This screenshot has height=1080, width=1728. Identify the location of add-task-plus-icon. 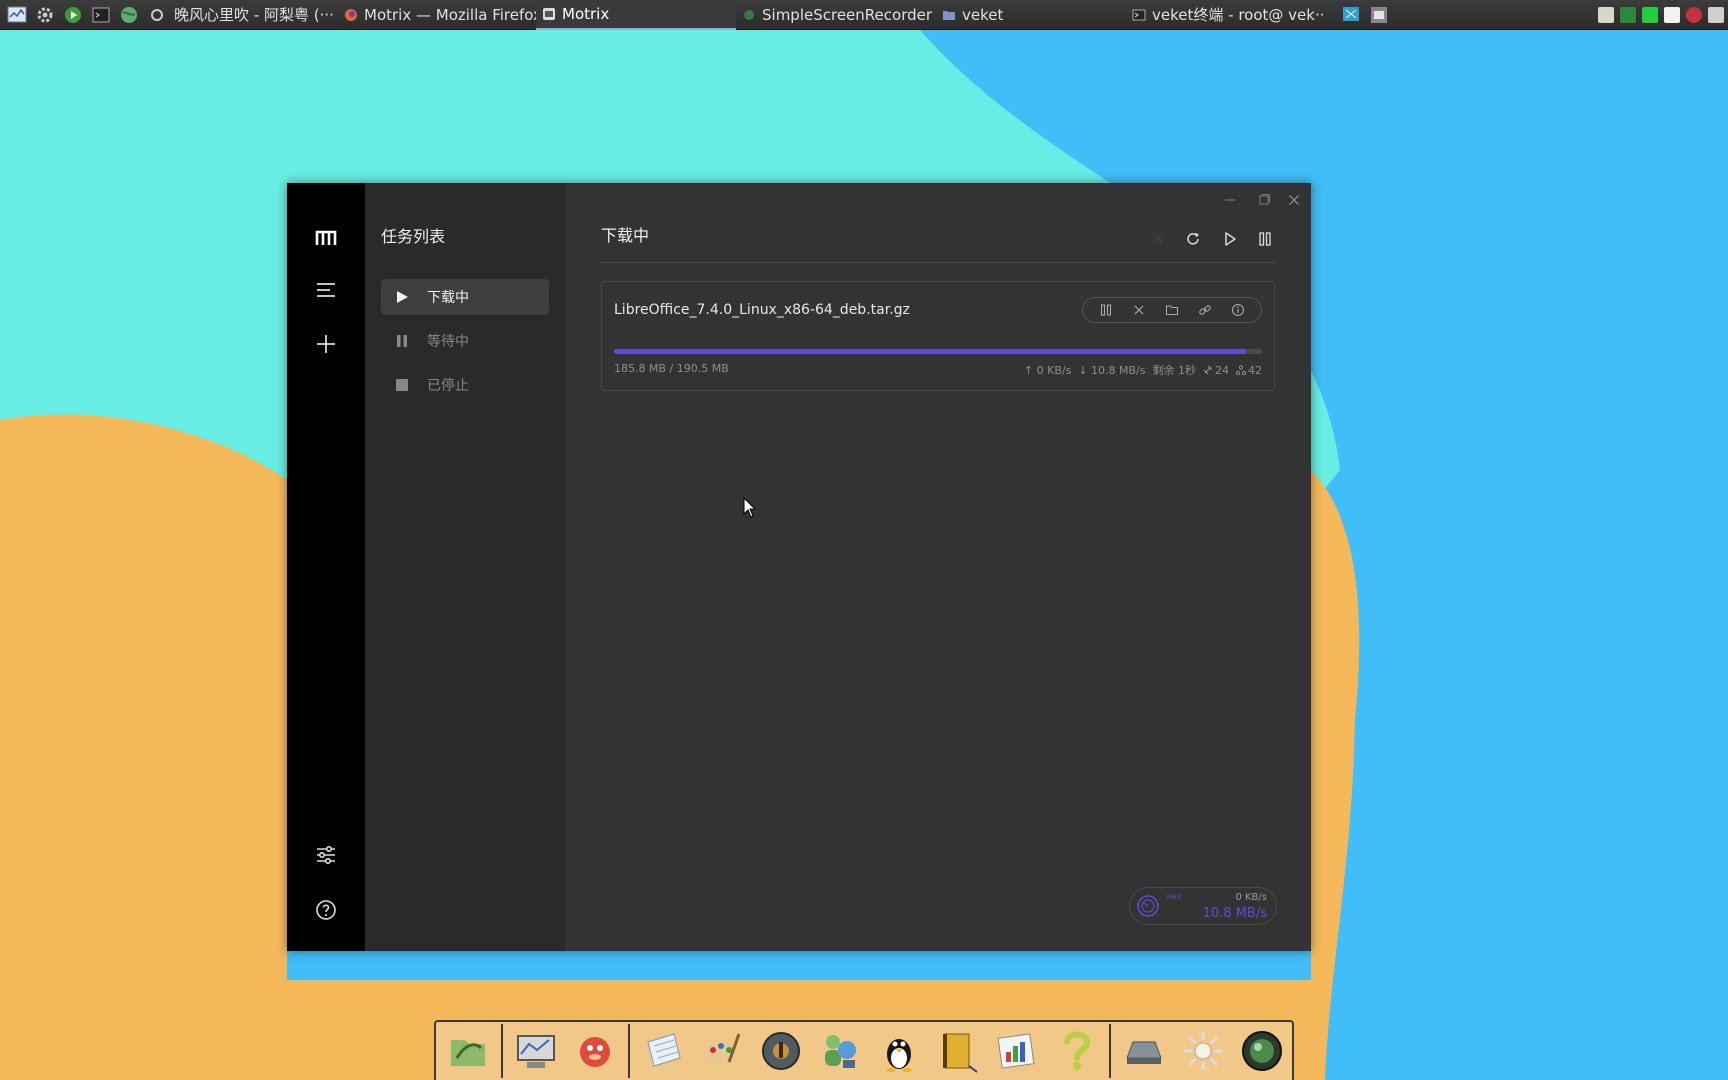
(326, 344).